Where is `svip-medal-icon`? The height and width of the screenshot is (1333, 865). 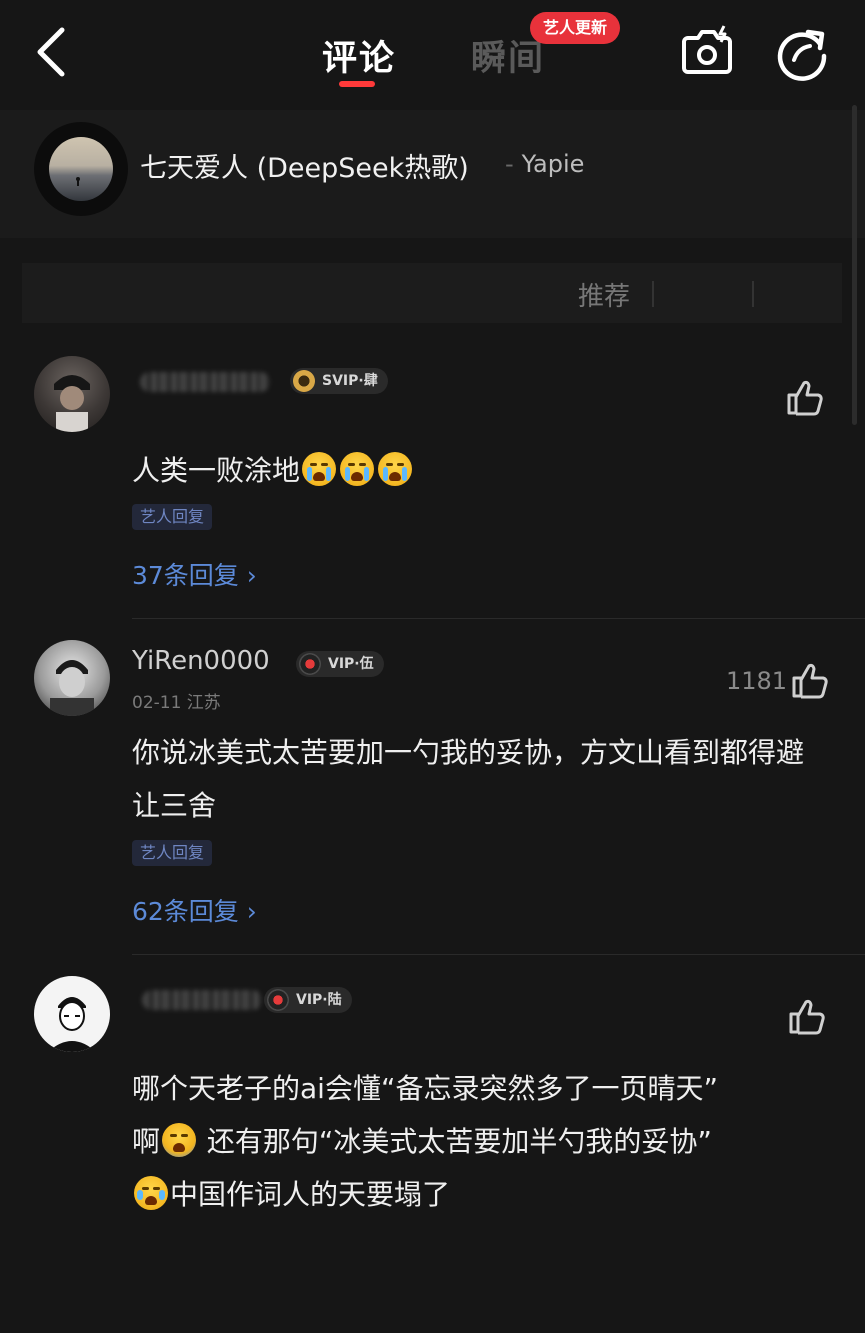 svip-medal-icon is located at coordinates (304, 381).